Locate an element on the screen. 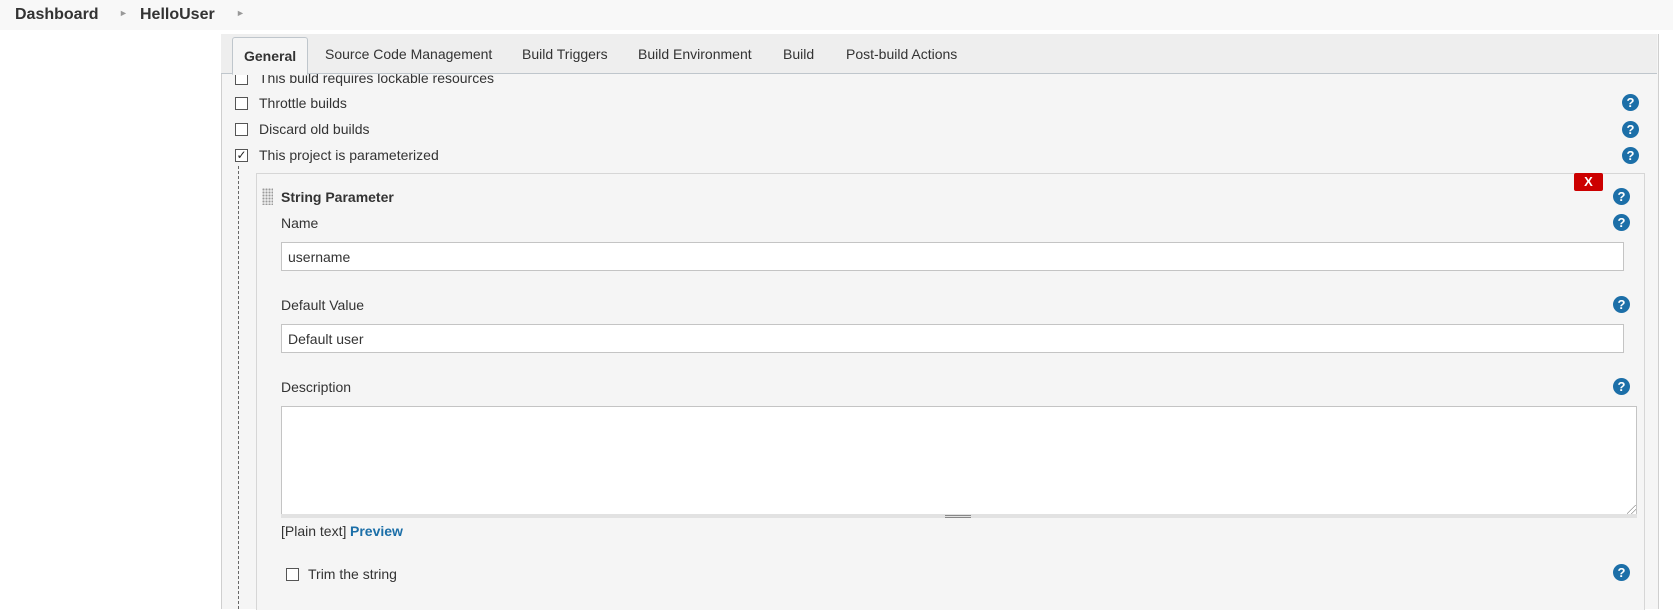 The width and height of the screenshot is (1673, 610). parameterized-label: This project is parameterized is located at coordinates (349, 155).